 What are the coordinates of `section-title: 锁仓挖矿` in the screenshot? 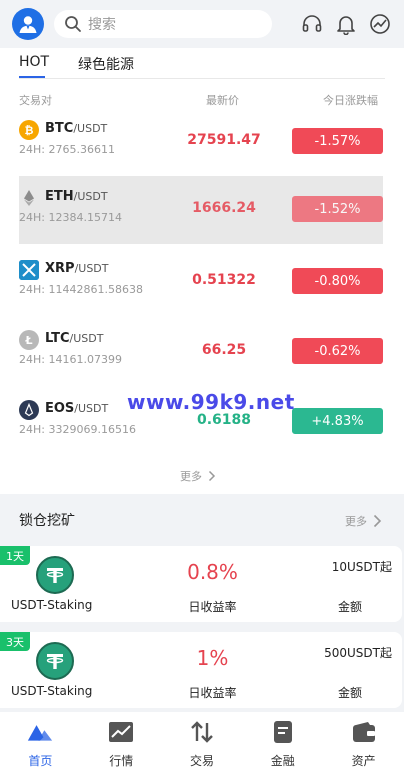 It's located at (47, 521).